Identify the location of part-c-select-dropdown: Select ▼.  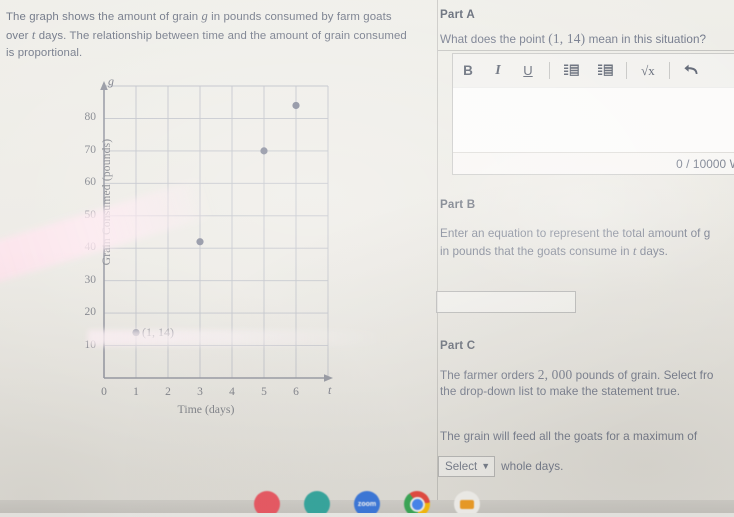
(467, 466).